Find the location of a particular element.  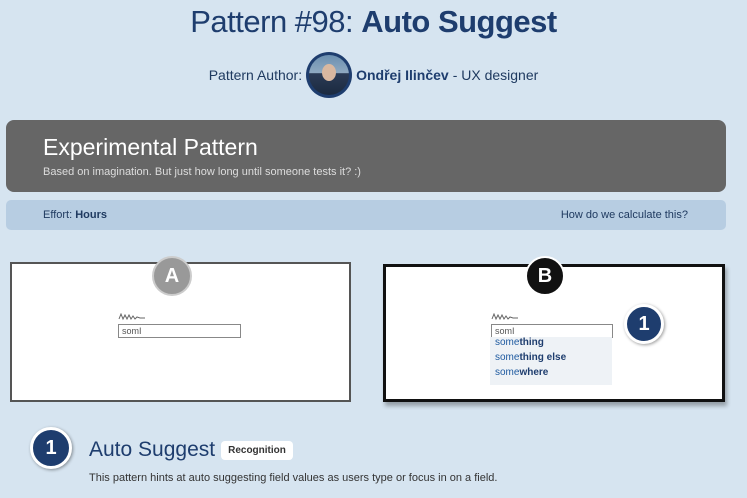

variant-b-badge: B is located at coordinates (545, 276).